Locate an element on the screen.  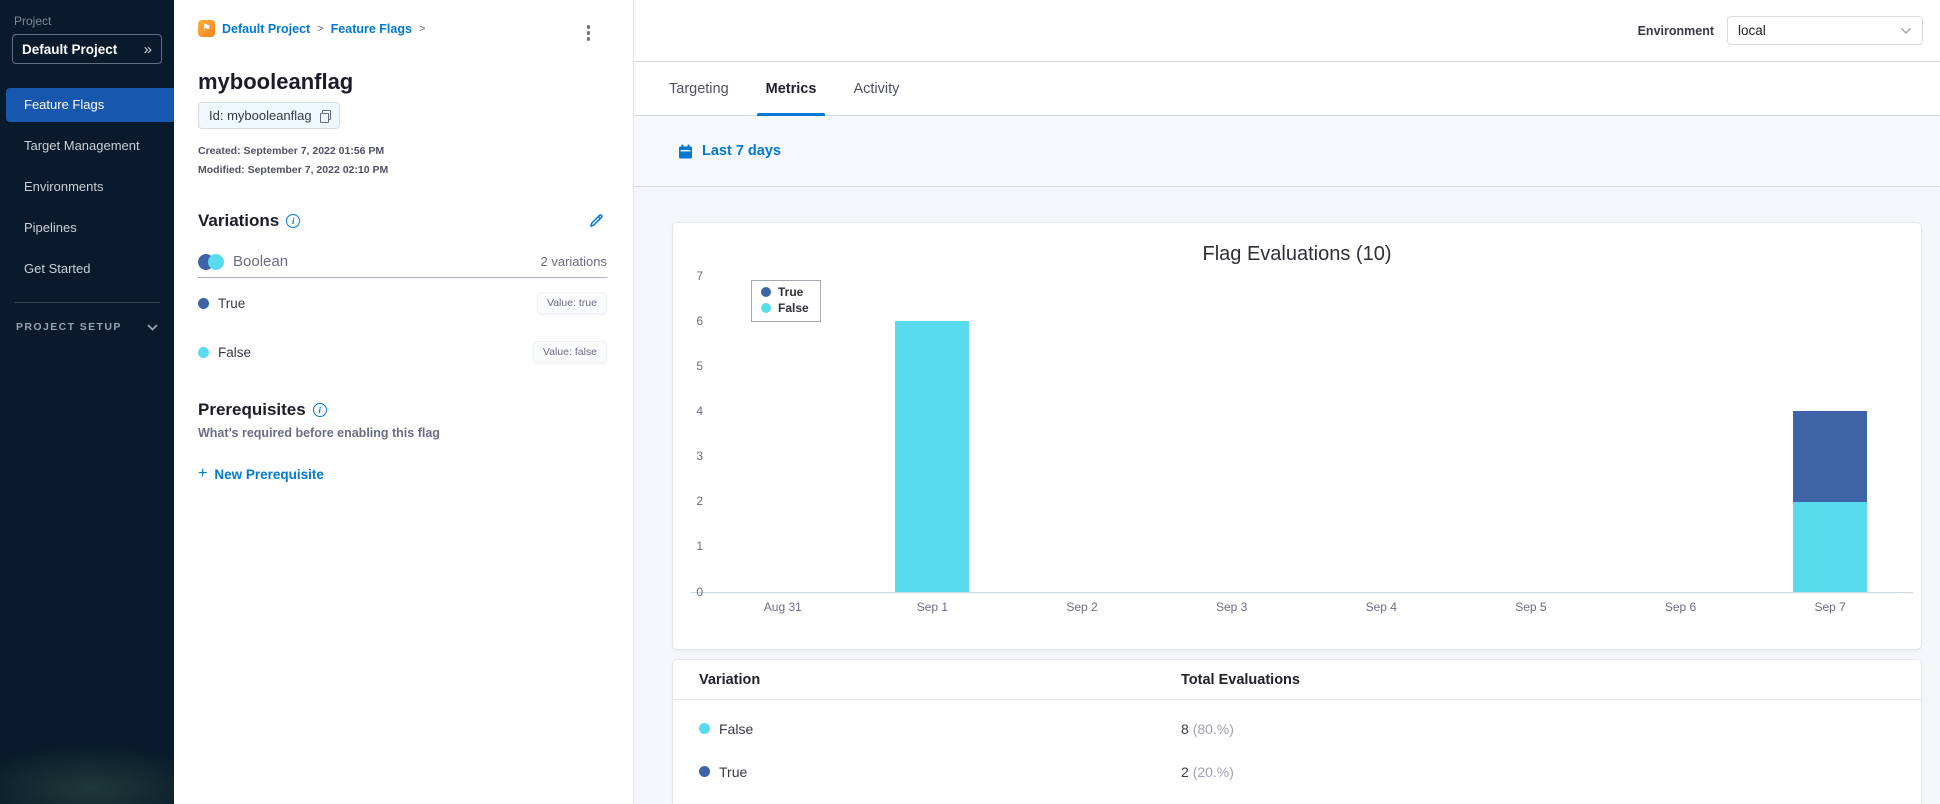
pencil-icon is located at coordinates (596, 221).